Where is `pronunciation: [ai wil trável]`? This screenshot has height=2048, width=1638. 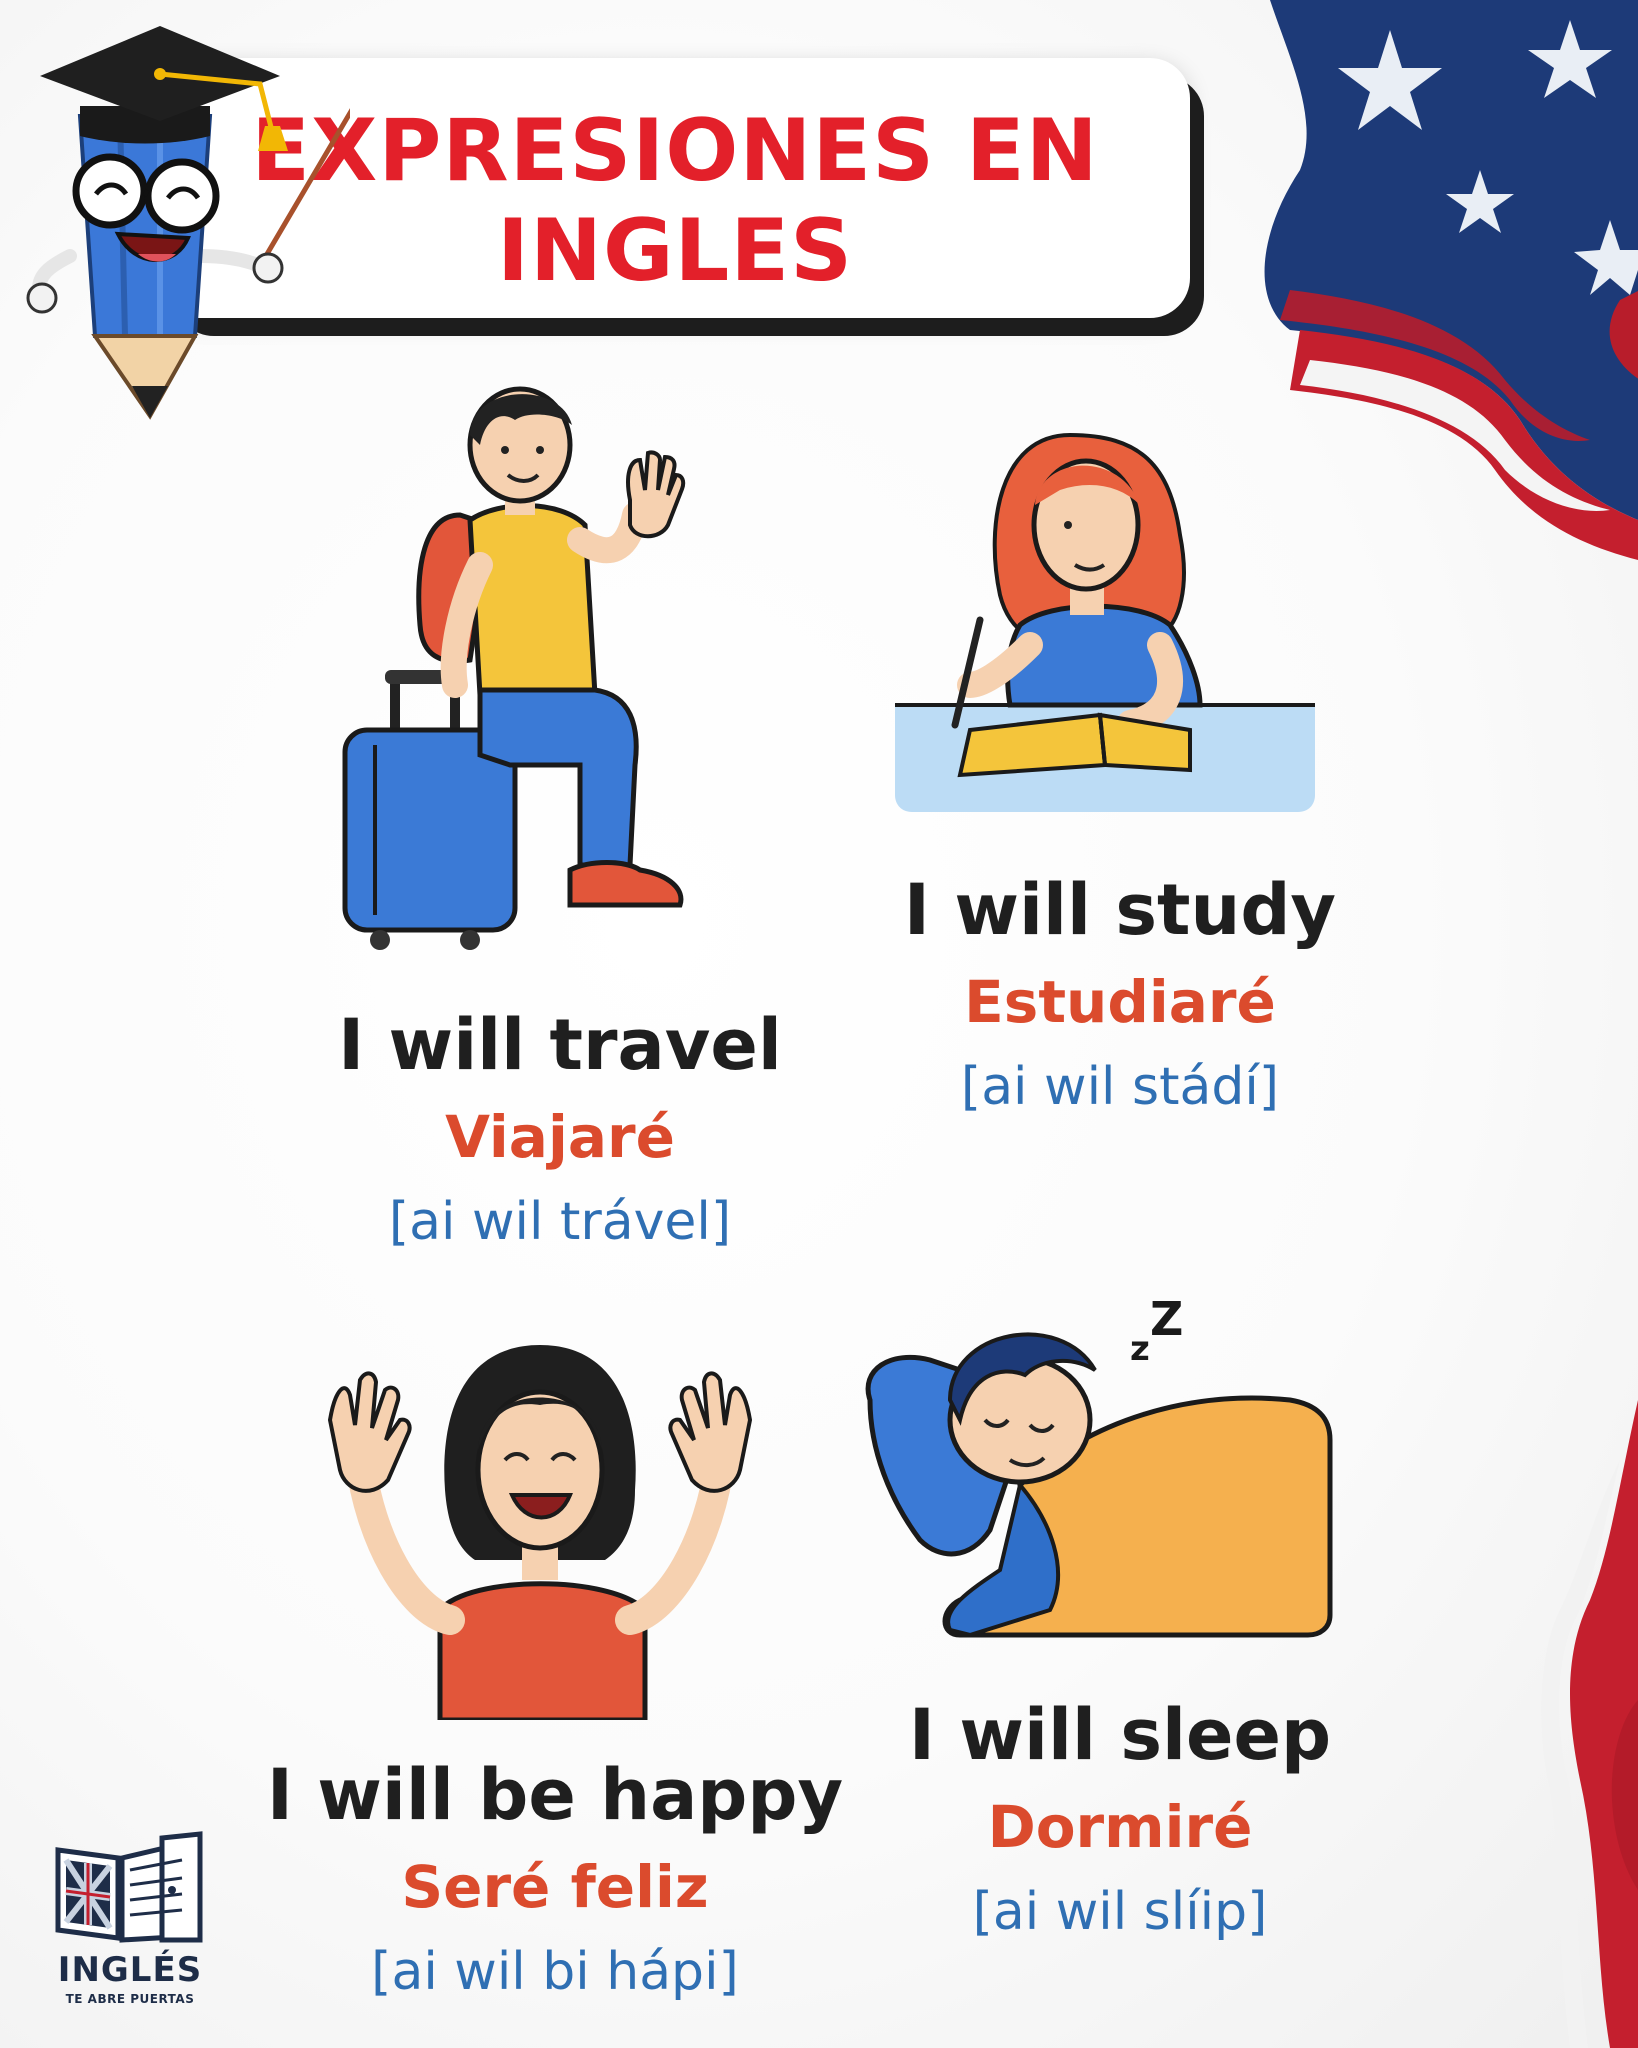
pronunciation: [ai wil trável] is located at coordinates (560, 1222).